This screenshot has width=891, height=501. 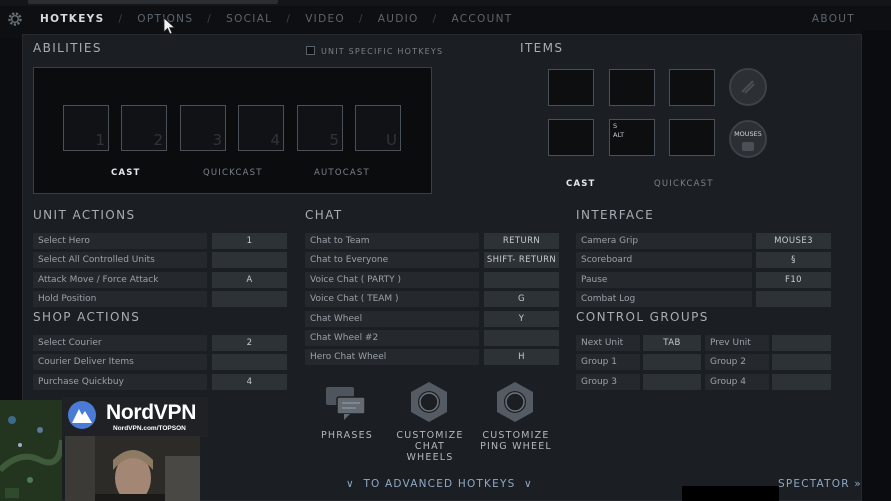 I want to click on abilities-mode-autocast: AUTOCAST, so click(x=342, y=173).